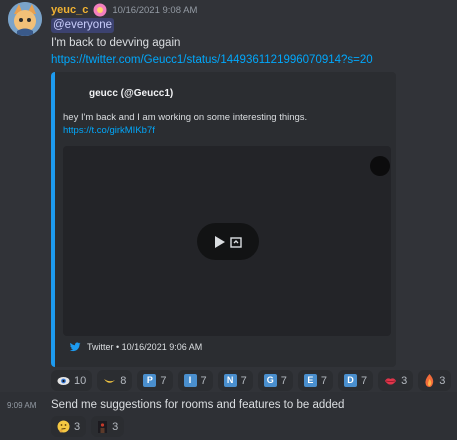 The image size is (457, 440). I want to click on reaction-dark-figure: 3, so click(108, 426).